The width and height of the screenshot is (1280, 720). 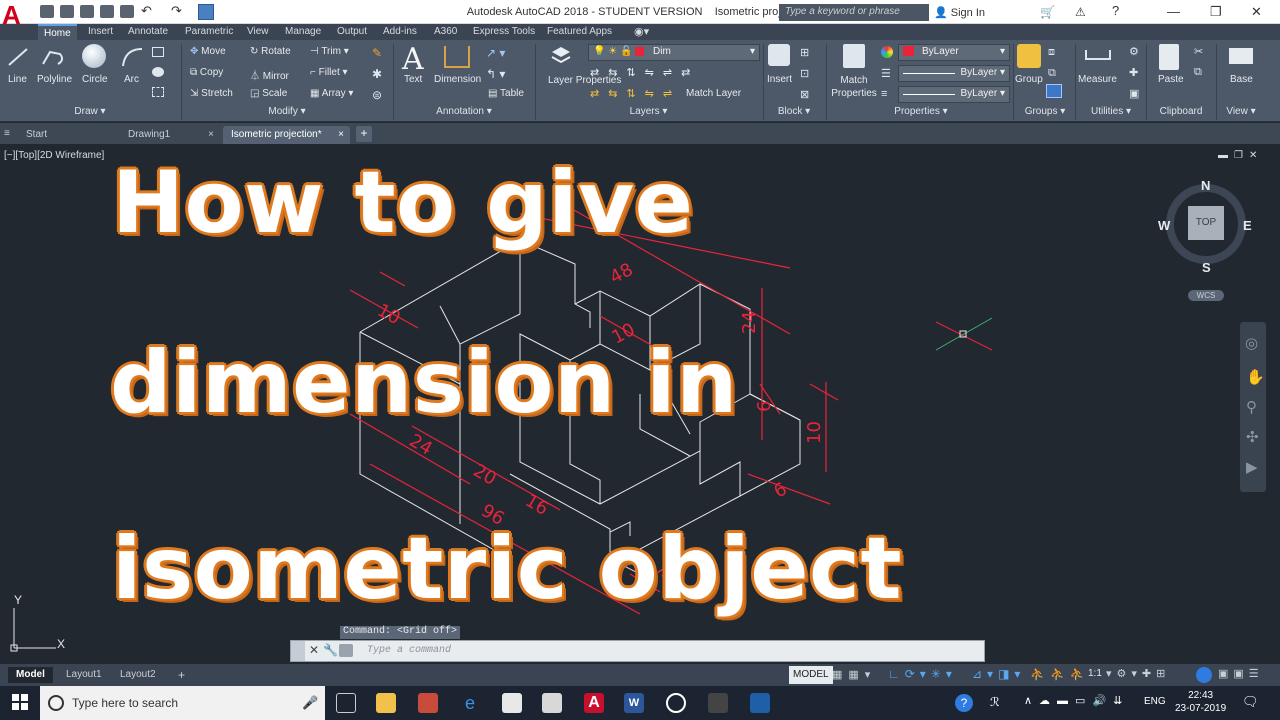 What do you see at coordinates (506, 93) in the screenshot?
I see `table-button: ▤ Table` at bounding box center [506, 93].